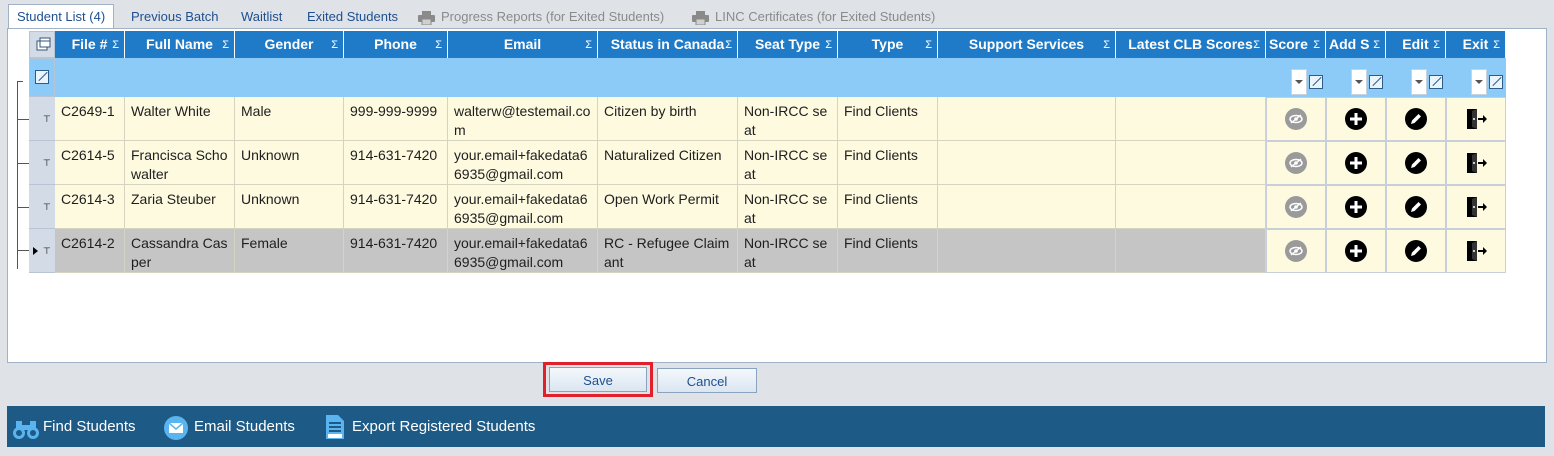  I want to click on add-s-filter-clear-icon, so click(1376, 82).